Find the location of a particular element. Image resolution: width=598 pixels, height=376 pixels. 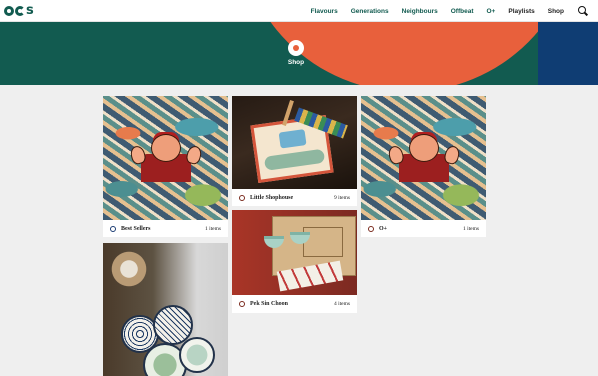

collection-card-little-shophouse: Little Shophouse 9 items is located at coordinates (294, 151).